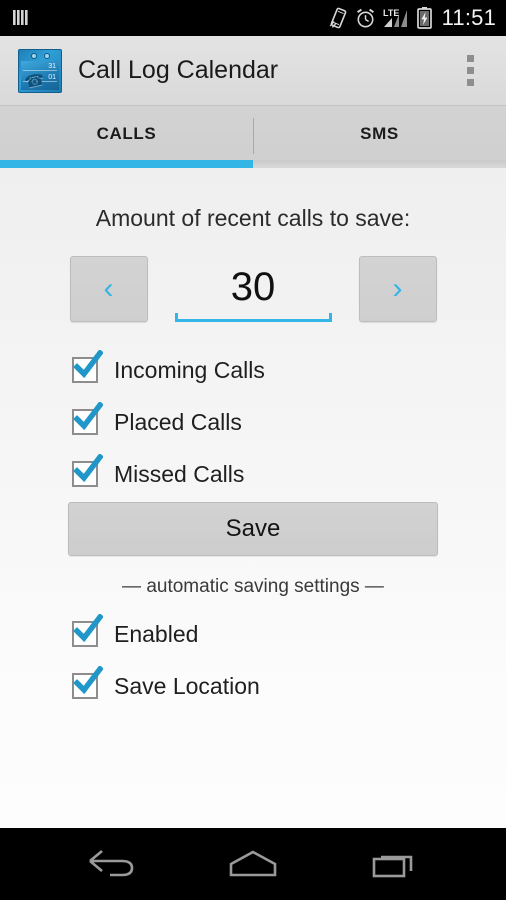 The width and height of the screenshot is (506, 900). I want to click on input-underline, so click(253, 317).